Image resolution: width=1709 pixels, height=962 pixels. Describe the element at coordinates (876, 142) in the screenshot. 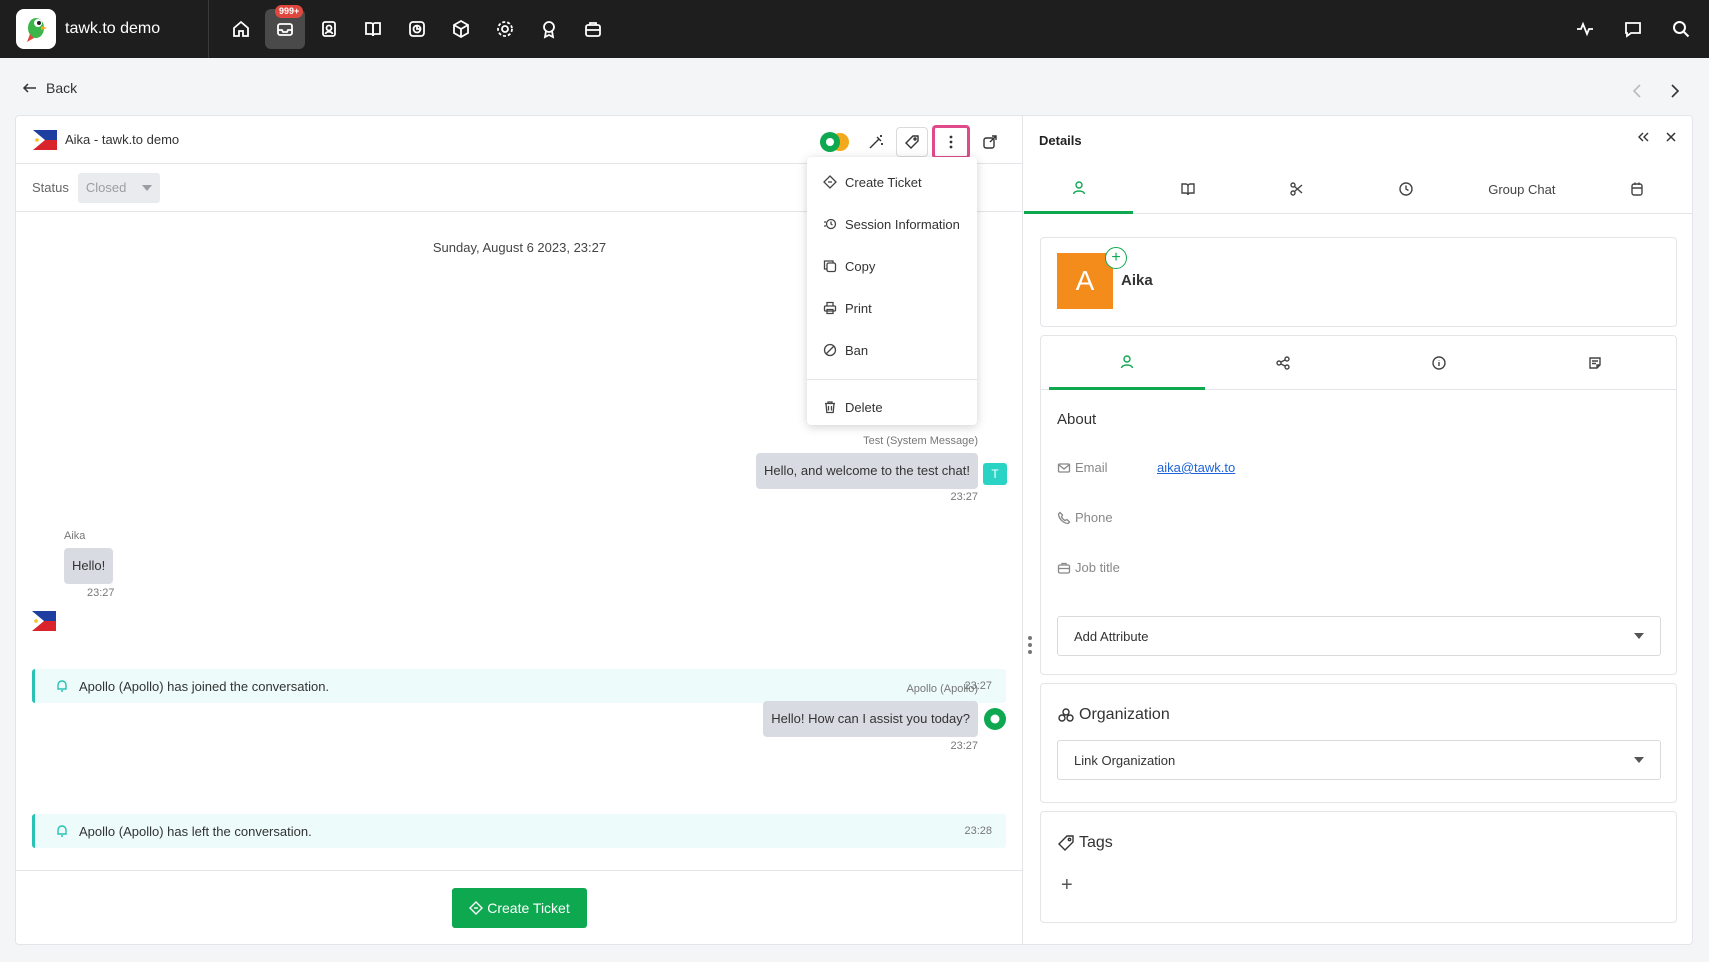

I see `magic-wand-button` at that location.